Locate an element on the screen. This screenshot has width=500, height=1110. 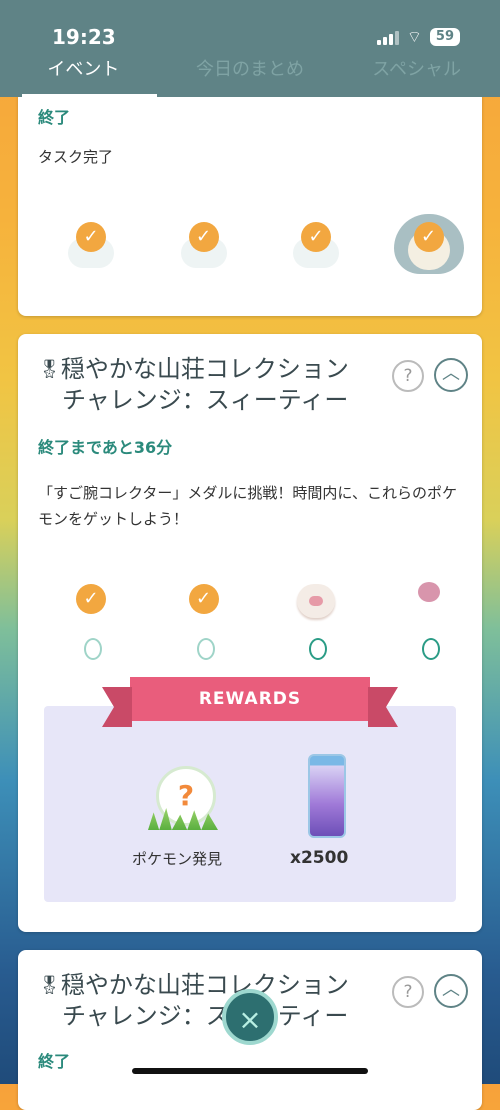
tab-bar: イベント 今日のまとめ スペシャル is located at coordinates (250, 76).